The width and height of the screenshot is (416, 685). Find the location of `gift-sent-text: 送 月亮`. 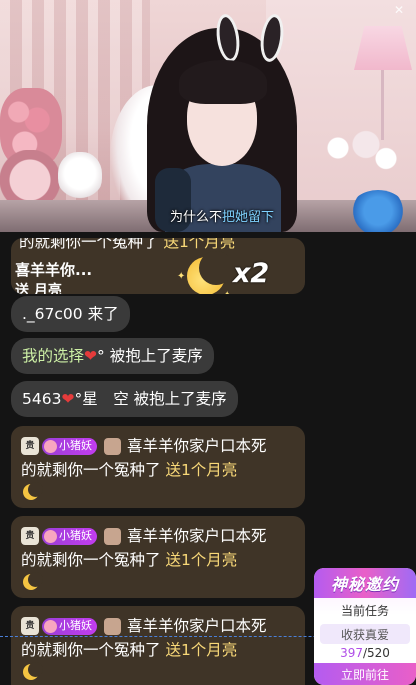

gift-sent-text: 送 月亮 is located at coordinates (38, 288).